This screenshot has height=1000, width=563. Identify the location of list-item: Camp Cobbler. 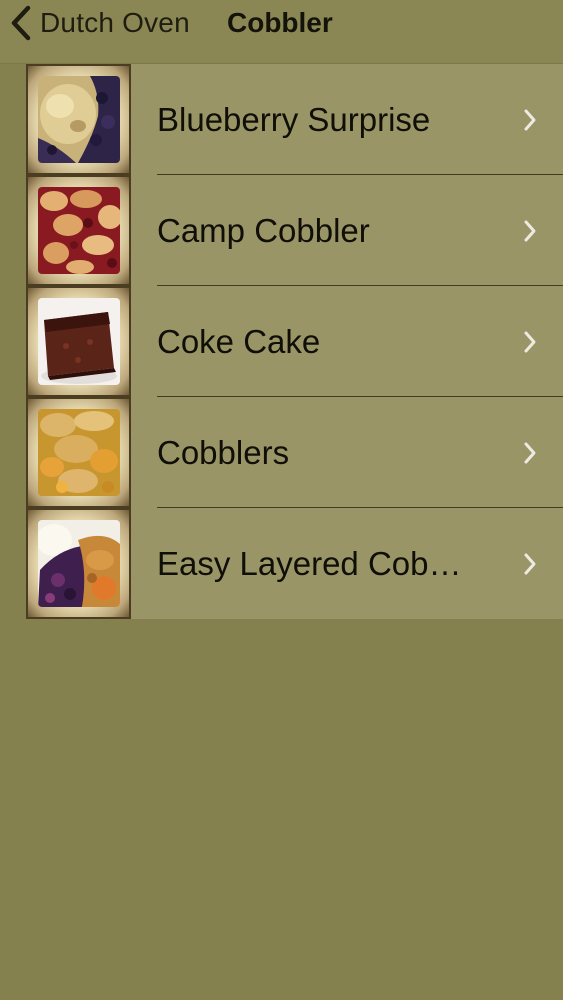
(294, 230).